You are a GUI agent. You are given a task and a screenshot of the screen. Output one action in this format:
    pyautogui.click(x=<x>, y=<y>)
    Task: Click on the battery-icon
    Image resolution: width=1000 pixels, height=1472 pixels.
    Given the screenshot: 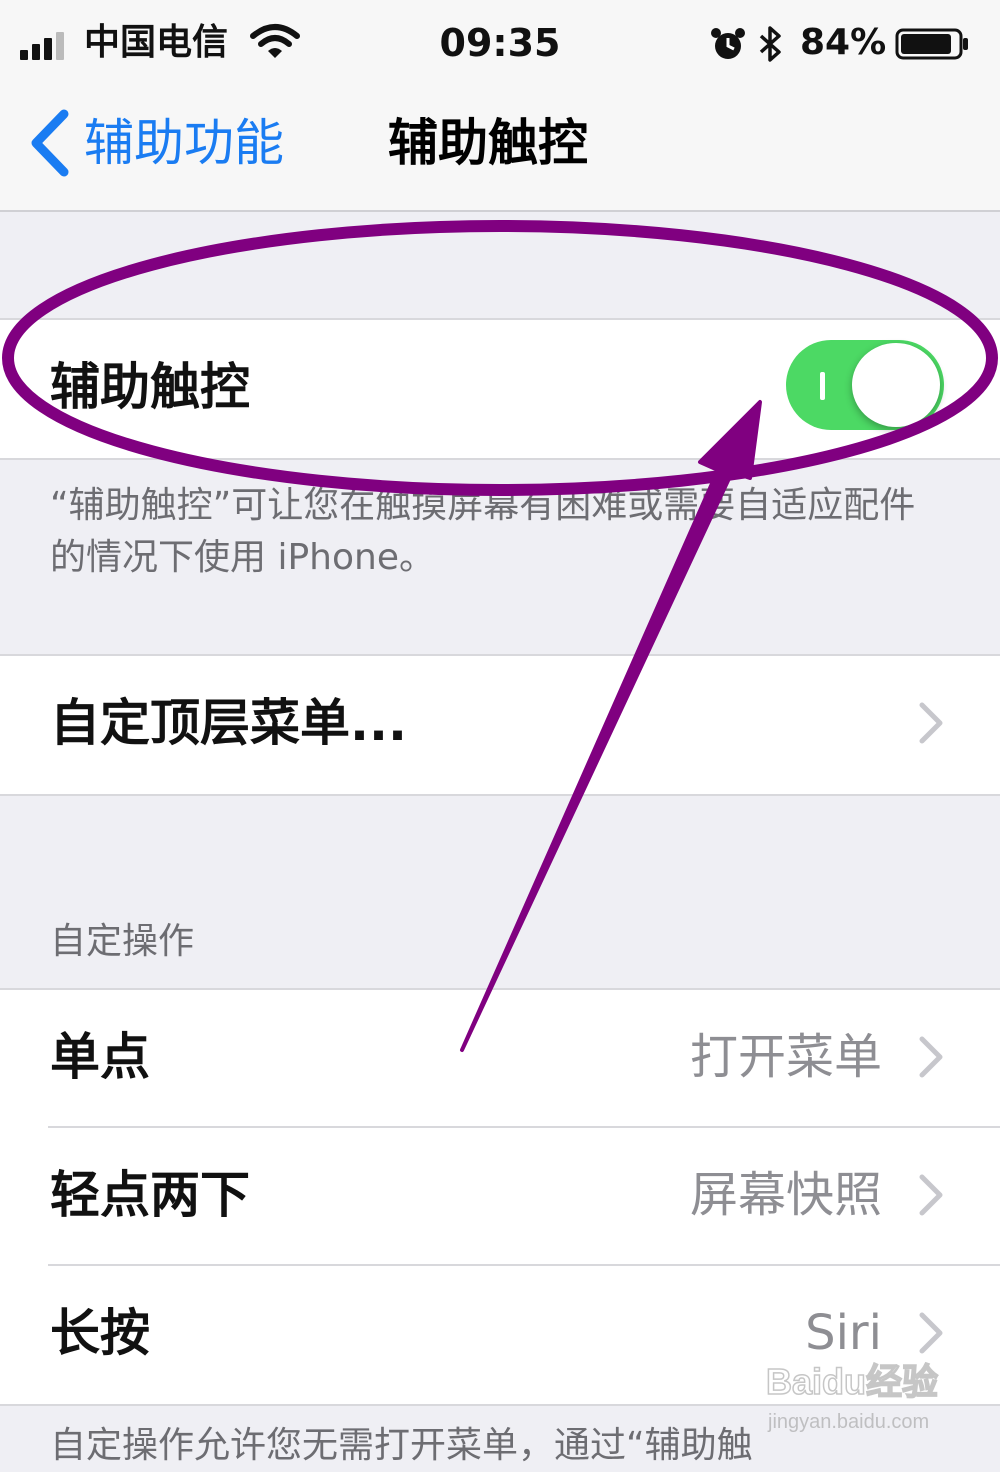 What is the action you would take?
    pyautogui.click(x=931, y=44)
    